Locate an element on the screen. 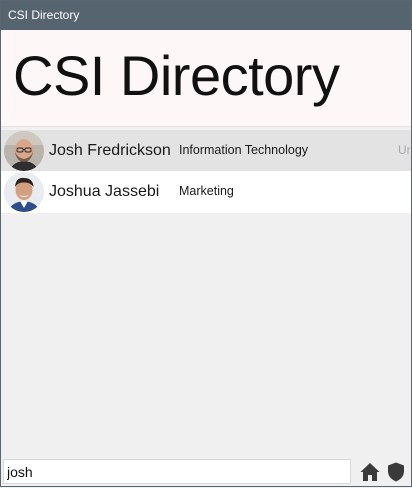  page-title: CSI Directory is located at coordinates (176, 75).